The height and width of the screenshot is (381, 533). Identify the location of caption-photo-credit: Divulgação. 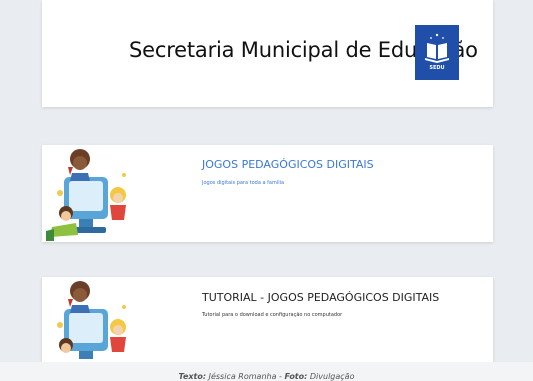
(332, 376).